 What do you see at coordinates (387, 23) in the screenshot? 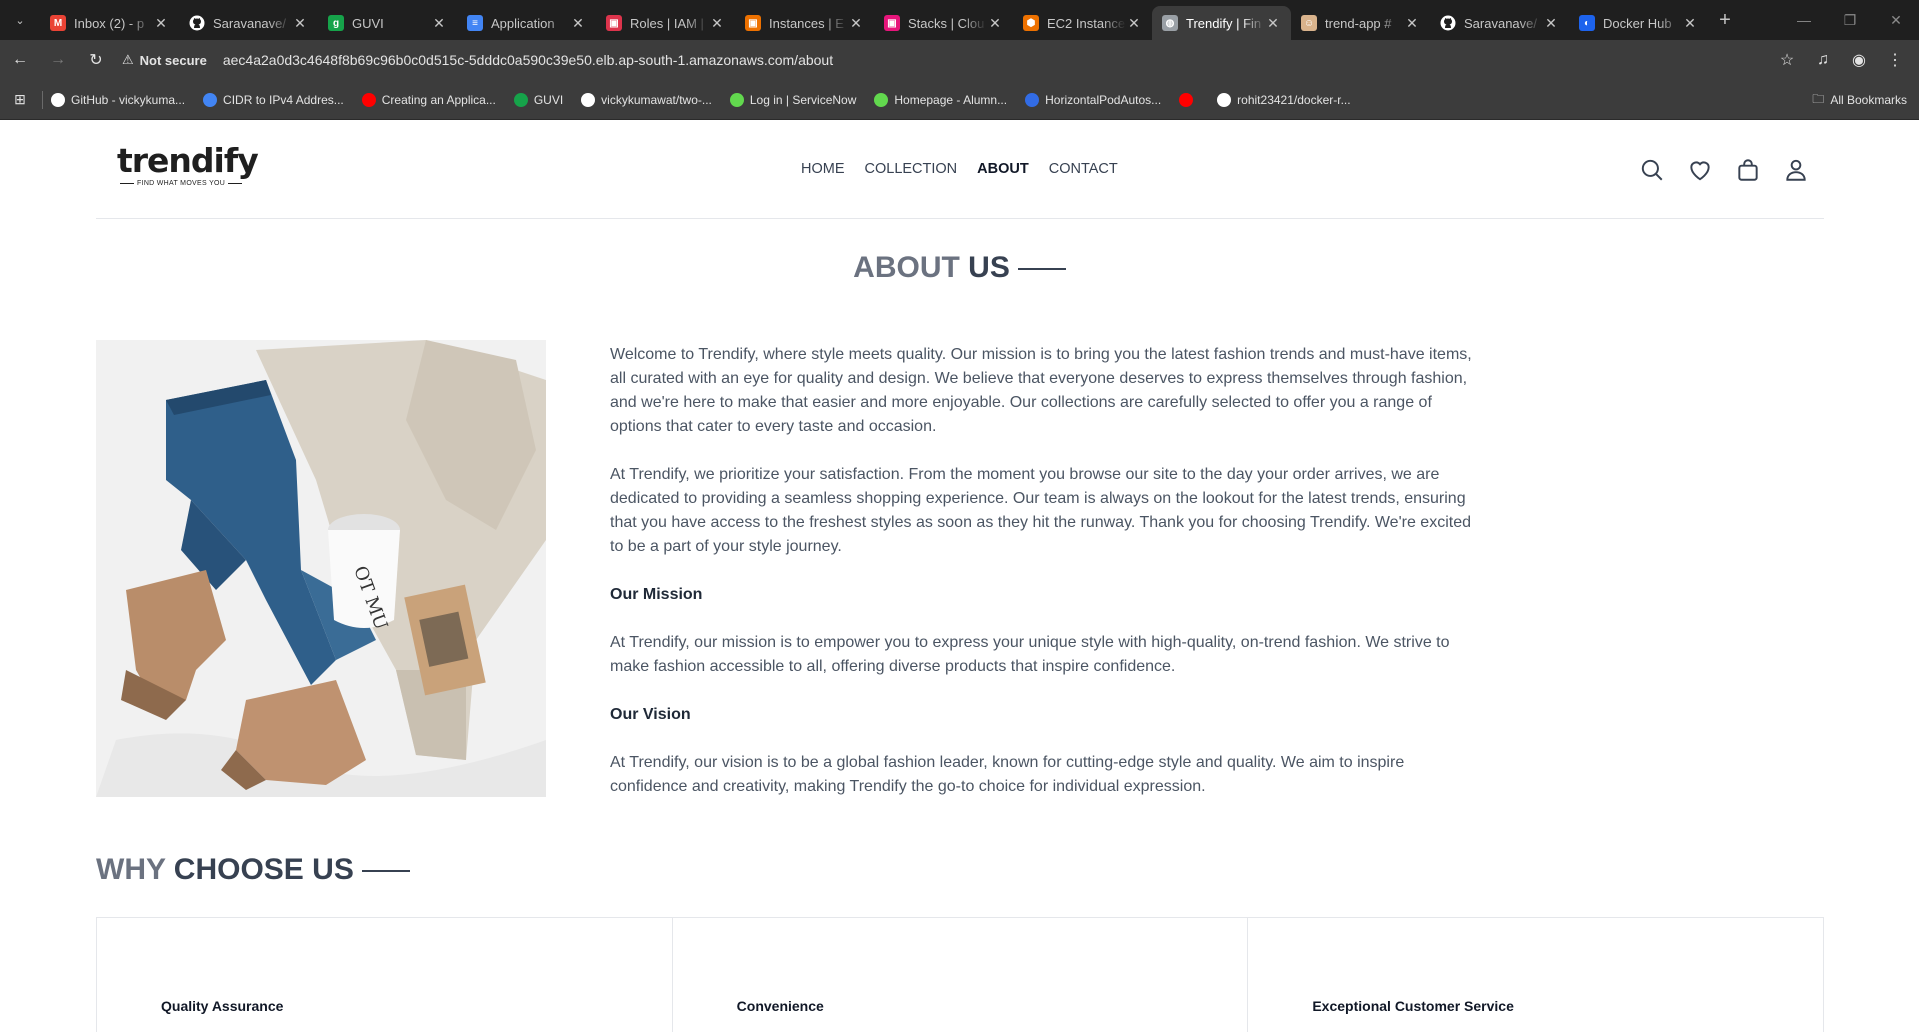
I see `browser-tab: g GUVI ✕` at bounding box center [387, 23].